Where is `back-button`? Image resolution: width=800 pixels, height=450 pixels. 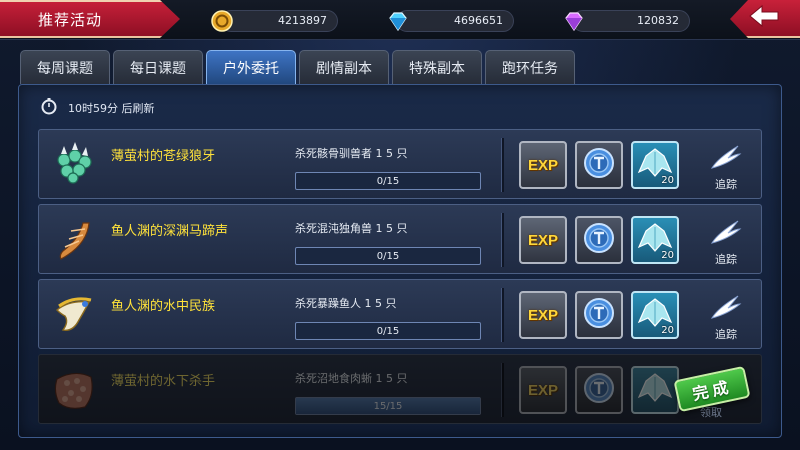
back-button is located at coordinates (765, 19).